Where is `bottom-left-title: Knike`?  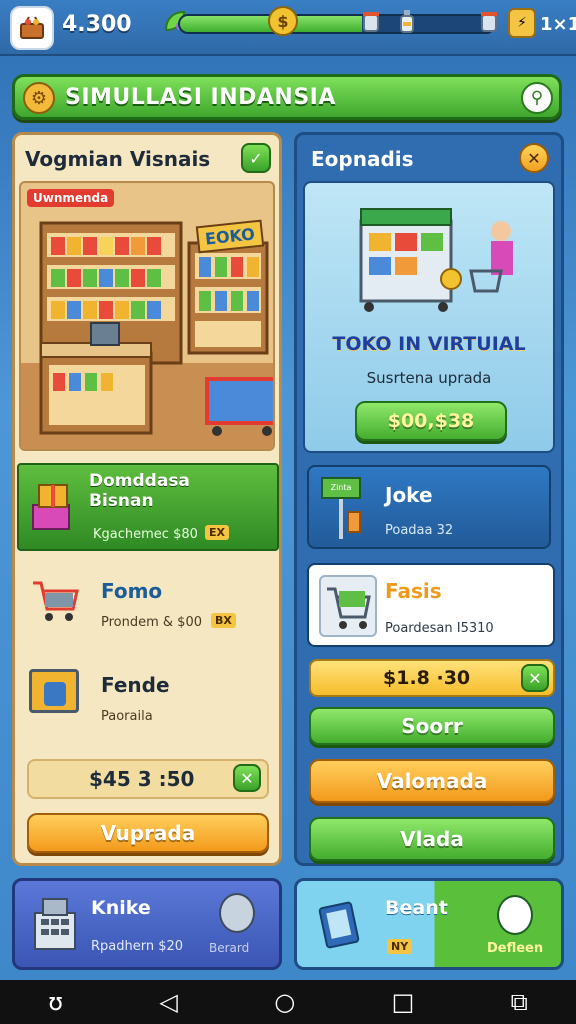 bottom-left-title: Knike is located at coordinates (121, 908).